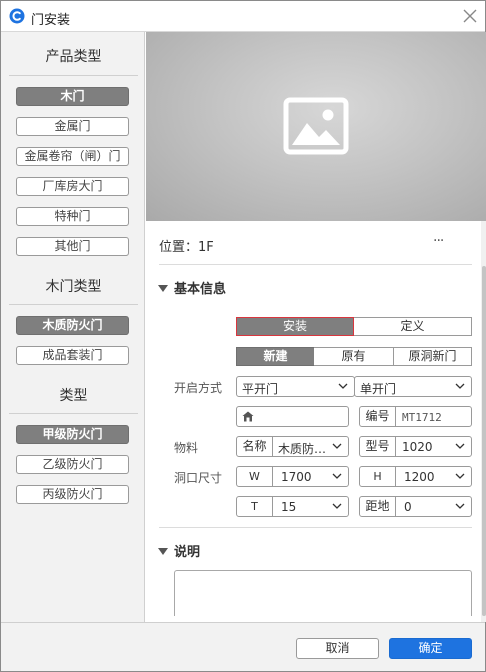 The height and width of the screenshot is (672, 486). Describe the element at coordinates (187, 552) in the screenshot. I see `description-title: 说明` at that location.